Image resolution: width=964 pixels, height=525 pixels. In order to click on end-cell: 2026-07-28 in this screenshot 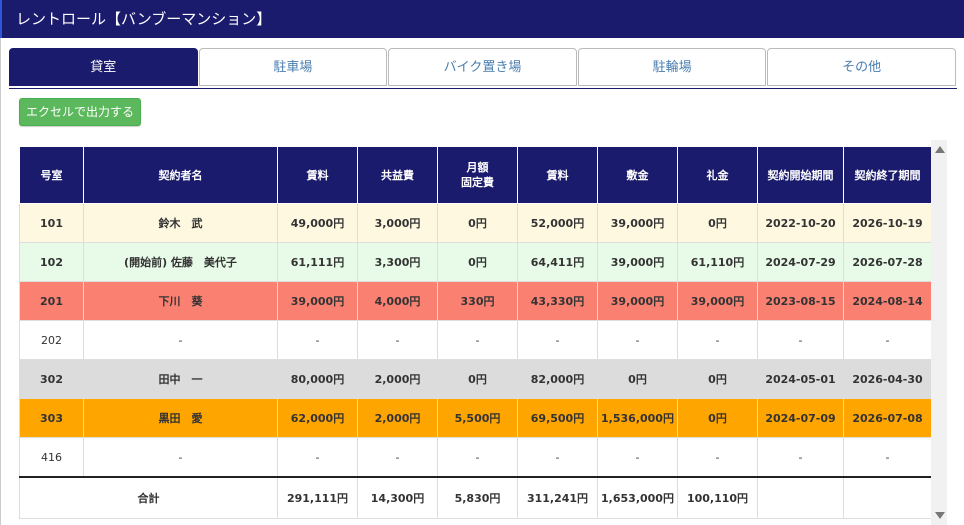, I will do `click(887, 262)`.